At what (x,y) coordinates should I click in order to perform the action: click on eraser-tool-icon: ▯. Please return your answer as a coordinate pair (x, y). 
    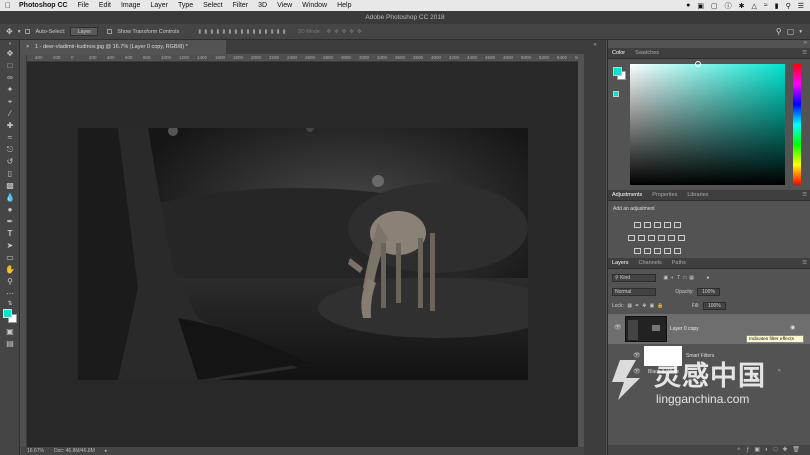
    Looking at the image, I should click on (10, 174).